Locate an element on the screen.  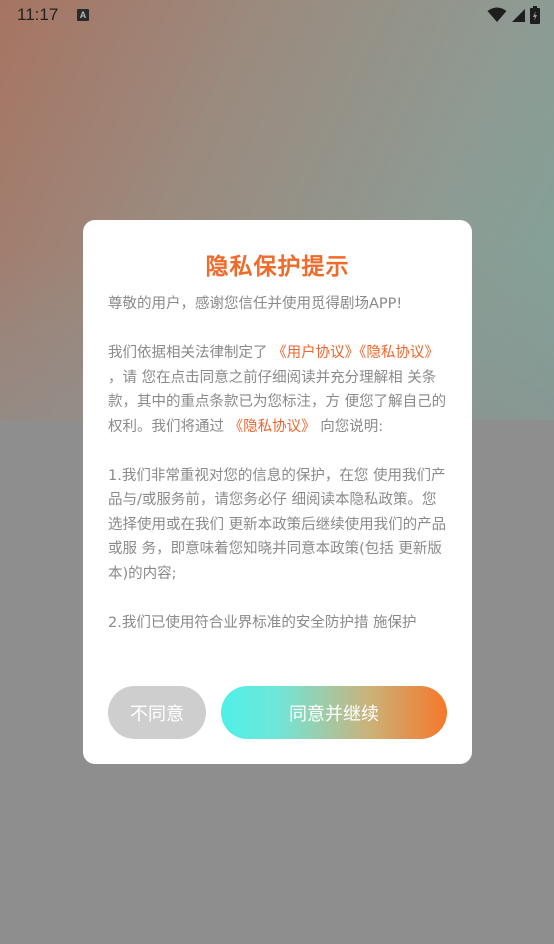
status-icons is located at coordinates (513, 15).